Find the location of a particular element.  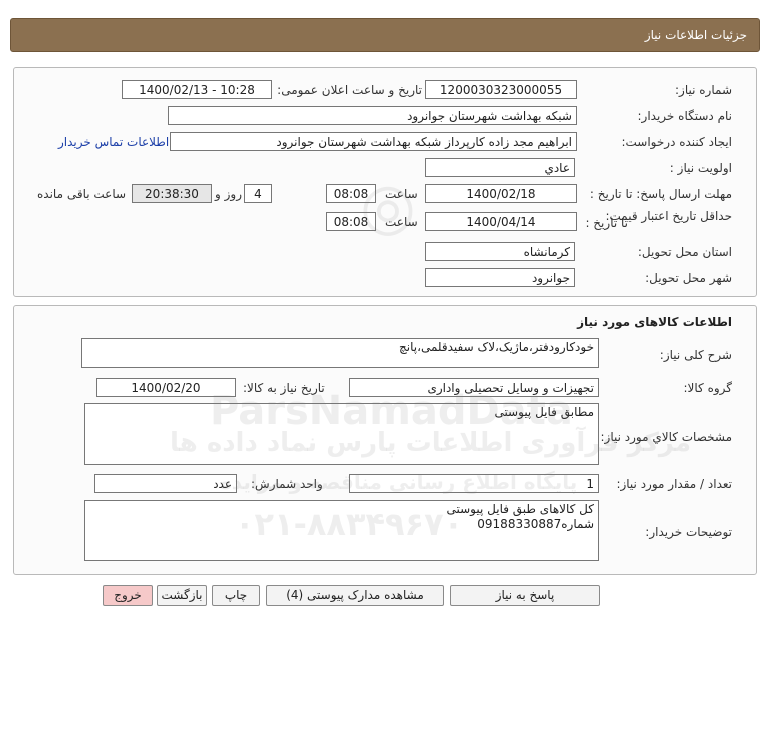

back-button: بازگشت is located at coordinates (182, 595).